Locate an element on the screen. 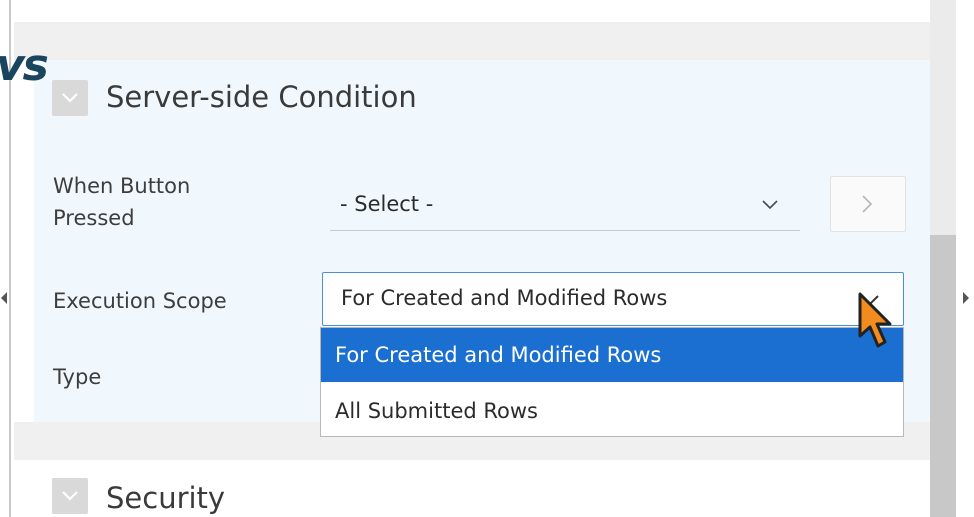 Image resolution: width=974 pixels, height=517 pixels. when-button-pressed-value: - Select - is located at coordinates (387, 204).